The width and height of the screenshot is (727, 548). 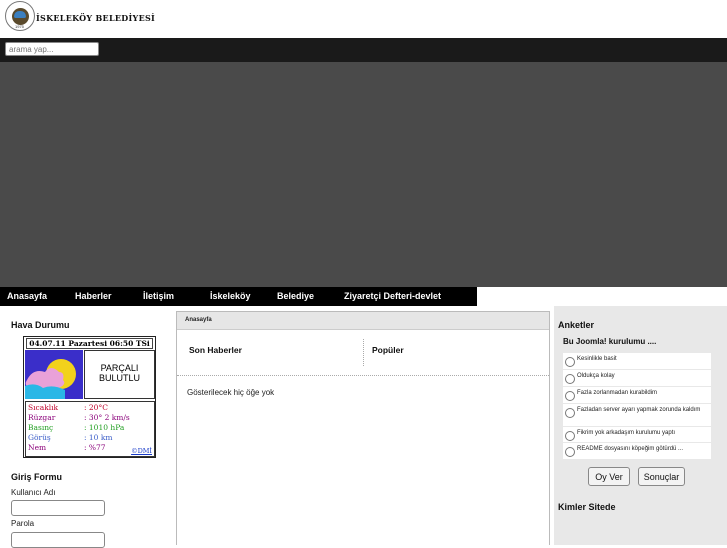 What do you see at coordinates (40, 325) in the screenshot?
I see `weather-title: Hava Durumu` at bounding box center [40, 325].